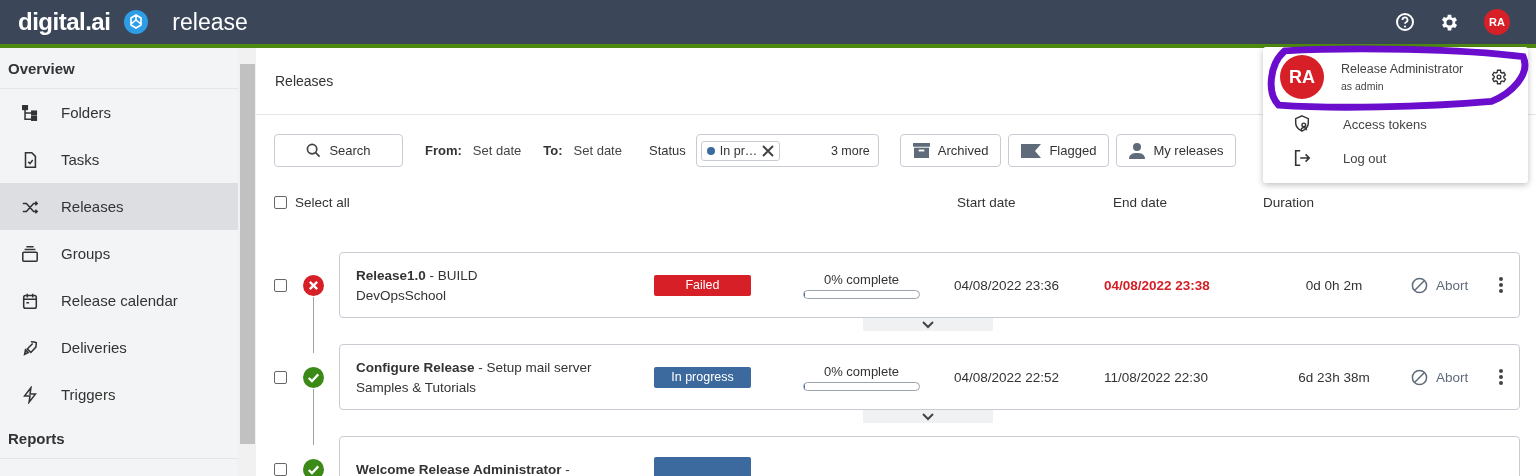 The width and height of the screenshot is (1536, 476). What do you see at coordinates (247, 262) in the screenshot?
I see `scrollbar` at bounding box center [247, 262].